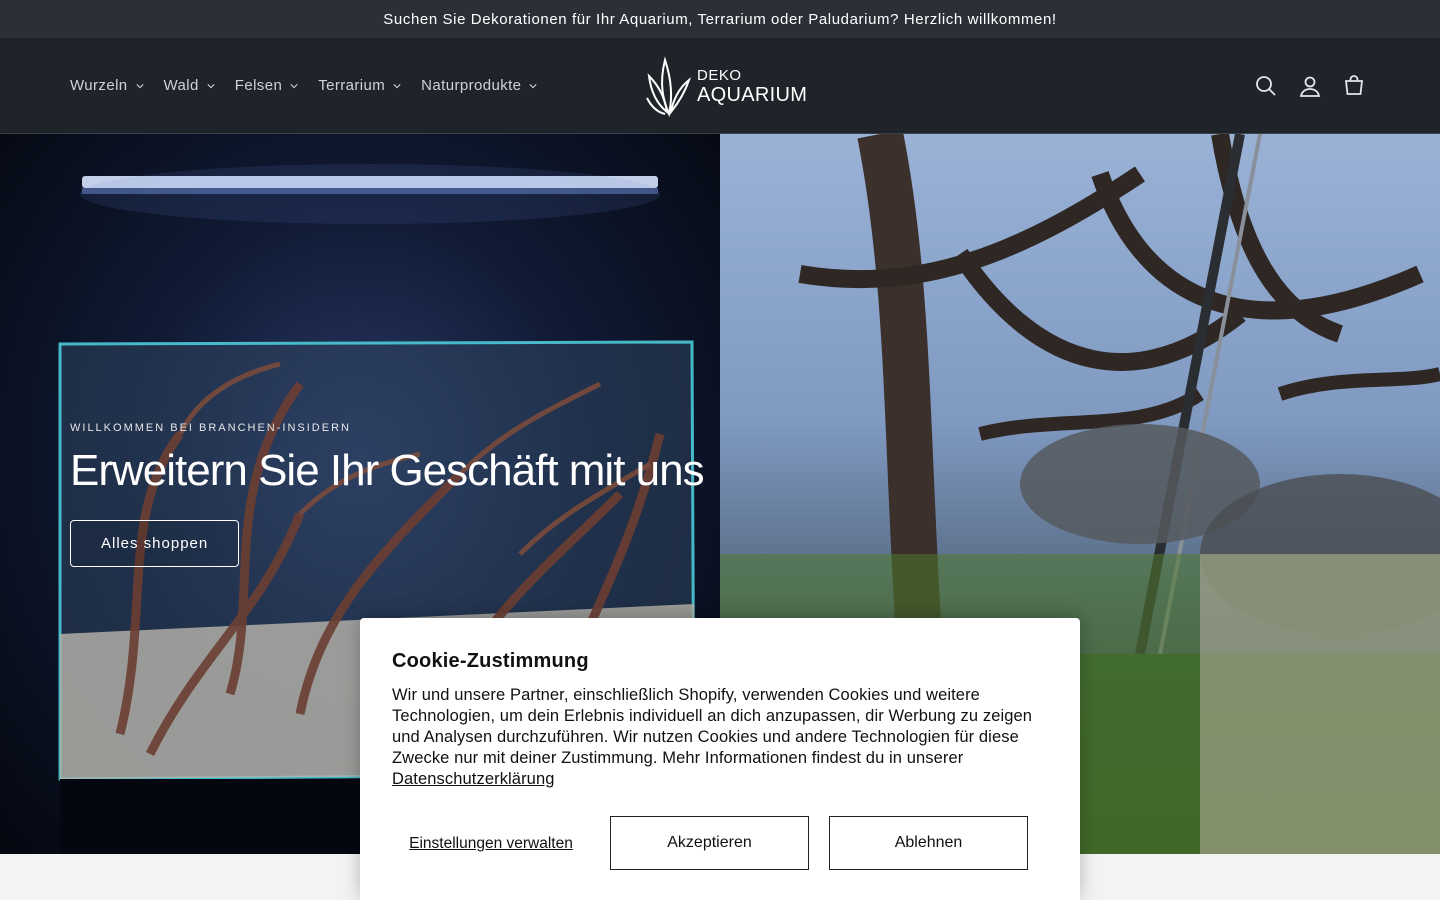  What do you see at coordinates (490, 661) in the screenshot?
I see `cookie-title: Cookie-Zustimmung` at bounding box center [490, 661].